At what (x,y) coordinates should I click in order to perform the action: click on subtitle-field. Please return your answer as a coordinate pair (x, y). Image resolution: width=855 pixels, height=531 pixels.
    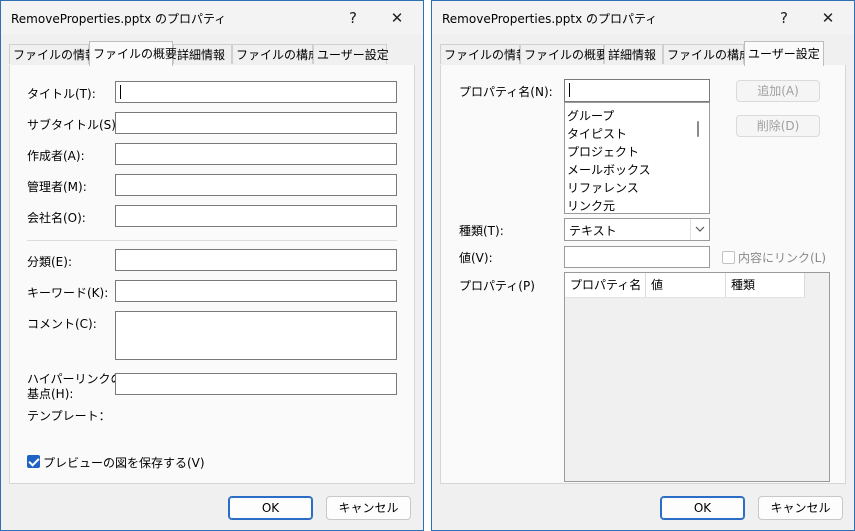
    Looking at the image, I should click on (256, 123).